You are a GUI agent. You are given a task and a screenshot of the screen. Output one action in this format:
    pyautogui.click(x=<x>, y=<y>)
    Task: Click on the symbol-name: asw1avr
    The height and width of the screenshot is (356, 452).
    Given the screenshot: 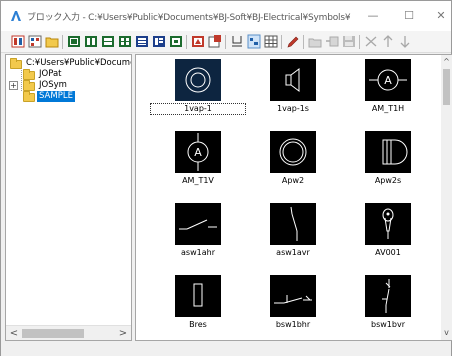 What is the action you would take?
    pyautogui.click(x=293, y=252)
    